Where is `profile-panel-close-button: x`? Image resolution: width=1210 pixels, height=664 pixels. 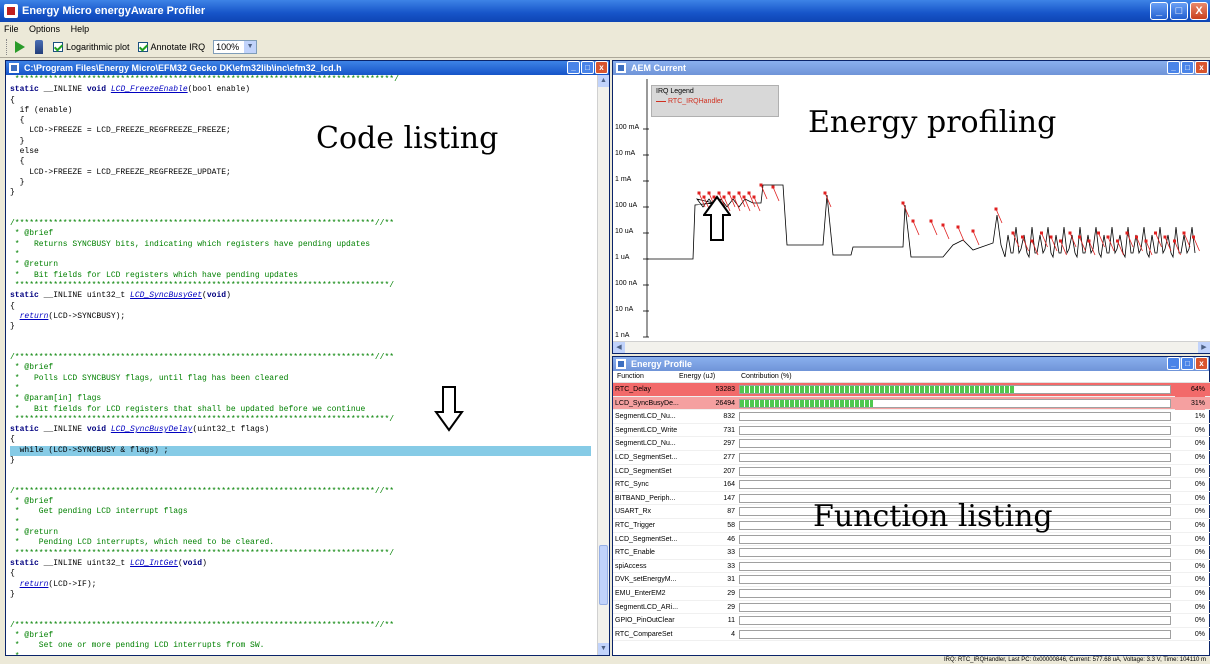 profile-panel-close-button: x is located at coordinates (1201, 363).